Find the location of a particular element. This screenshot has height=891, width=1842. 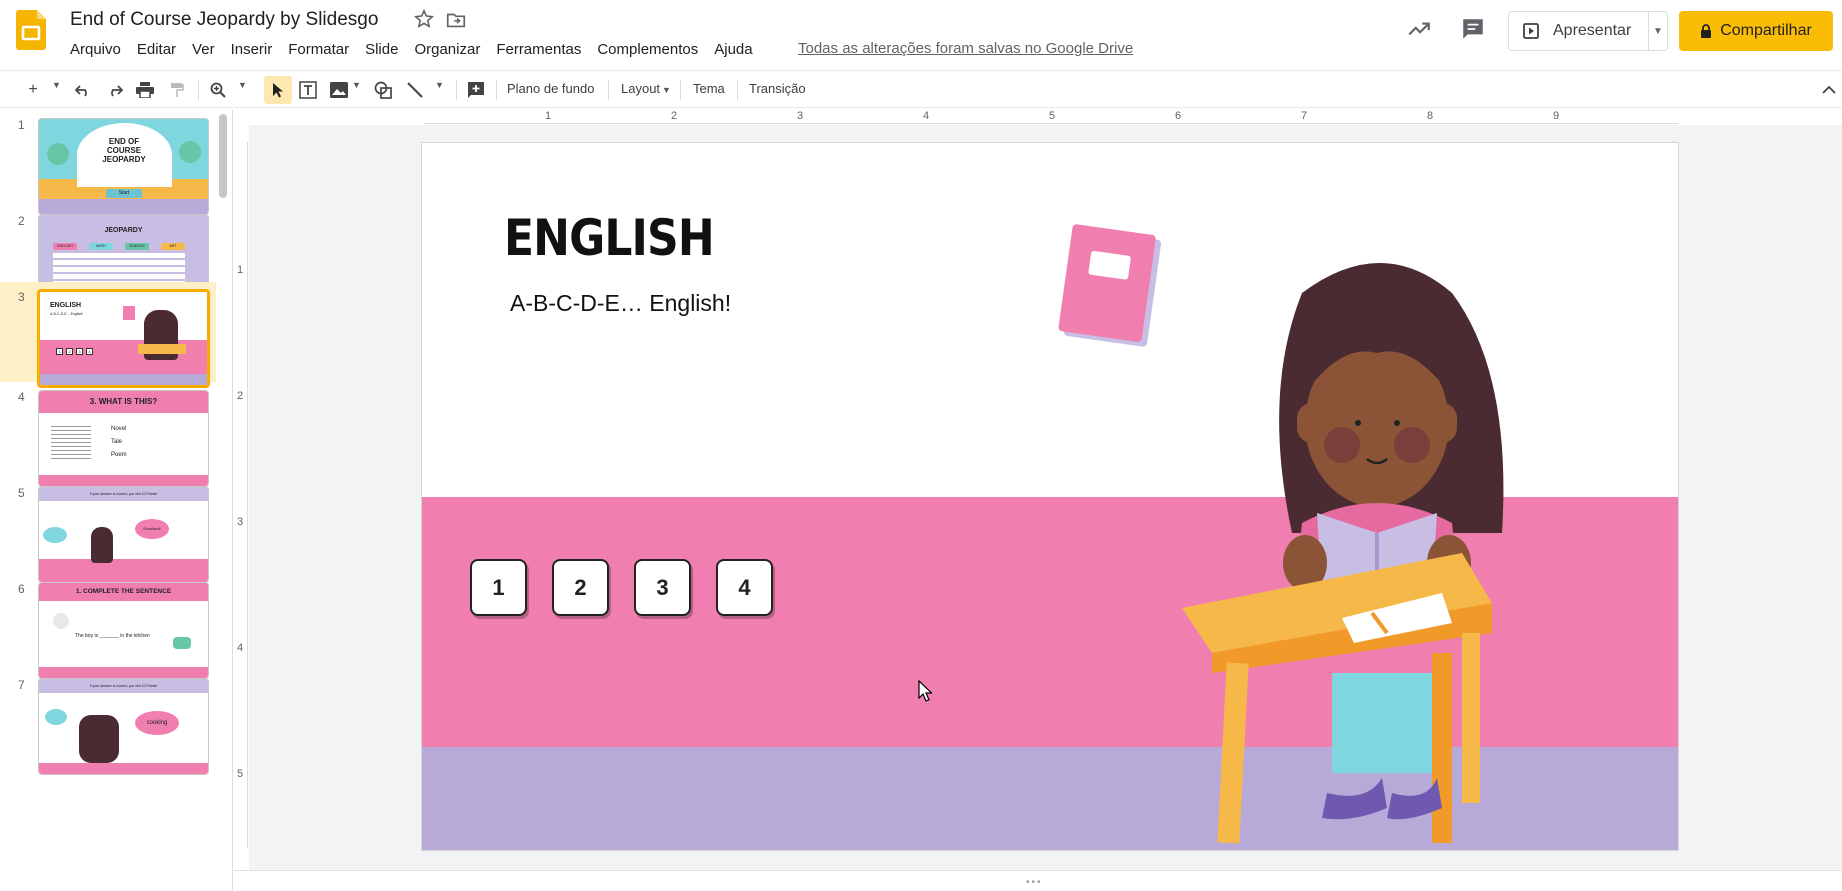

layout-caret-icon: ▼ is located at coordinates (666, 90).